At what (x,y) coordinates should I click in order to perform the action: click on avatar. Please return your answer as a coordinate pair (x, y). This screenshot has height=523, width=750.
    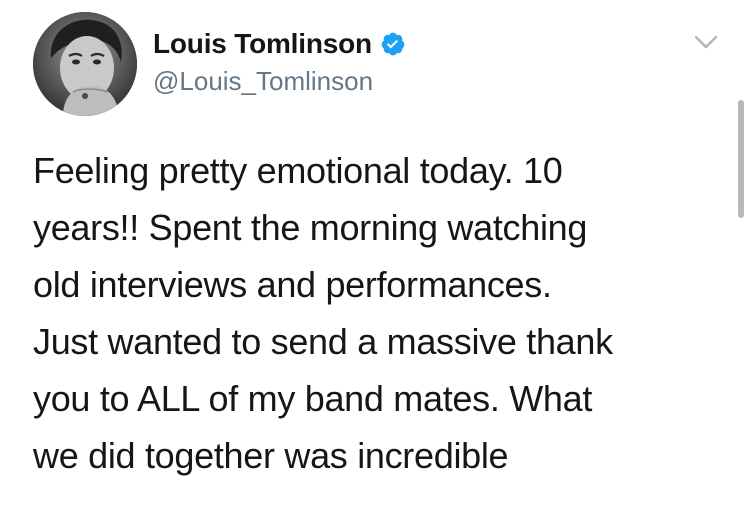
    Looking at the image, I should click on (85, 64).